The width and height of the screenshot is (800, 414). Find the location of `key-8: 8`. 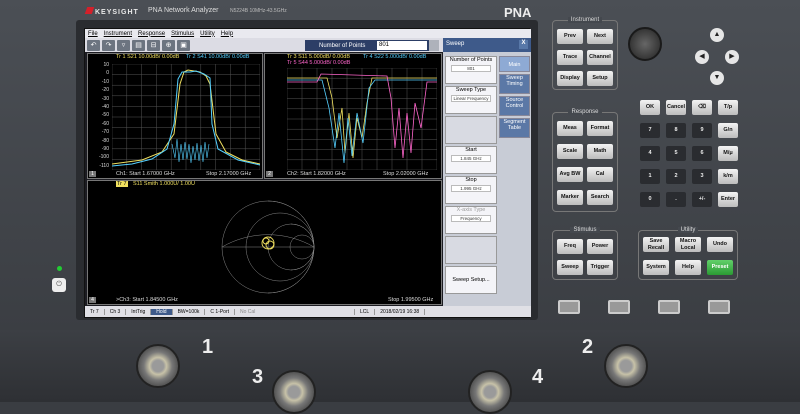

key-8: 8 is located at coordinates (676, 130).